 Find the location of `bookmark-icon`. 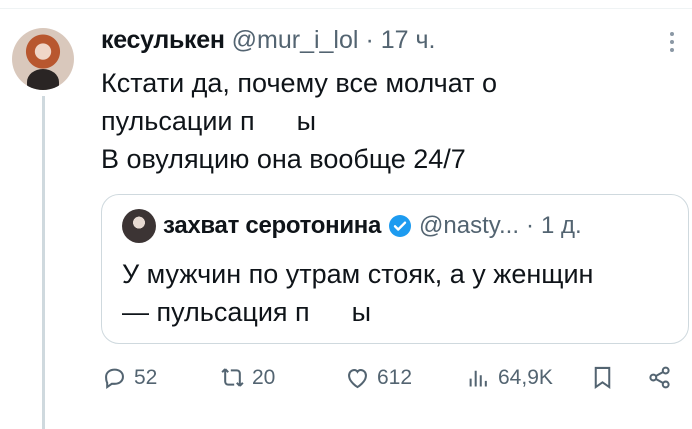

bookmark-icon is located at coordinates (602, 378).